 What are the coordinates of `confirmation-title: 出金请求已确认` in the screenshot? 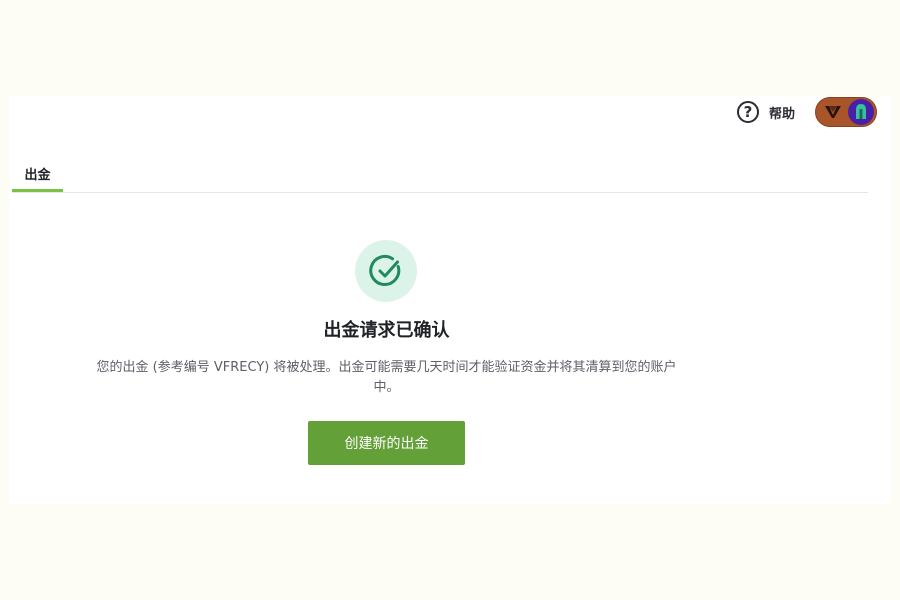 It's located at (386, 330).